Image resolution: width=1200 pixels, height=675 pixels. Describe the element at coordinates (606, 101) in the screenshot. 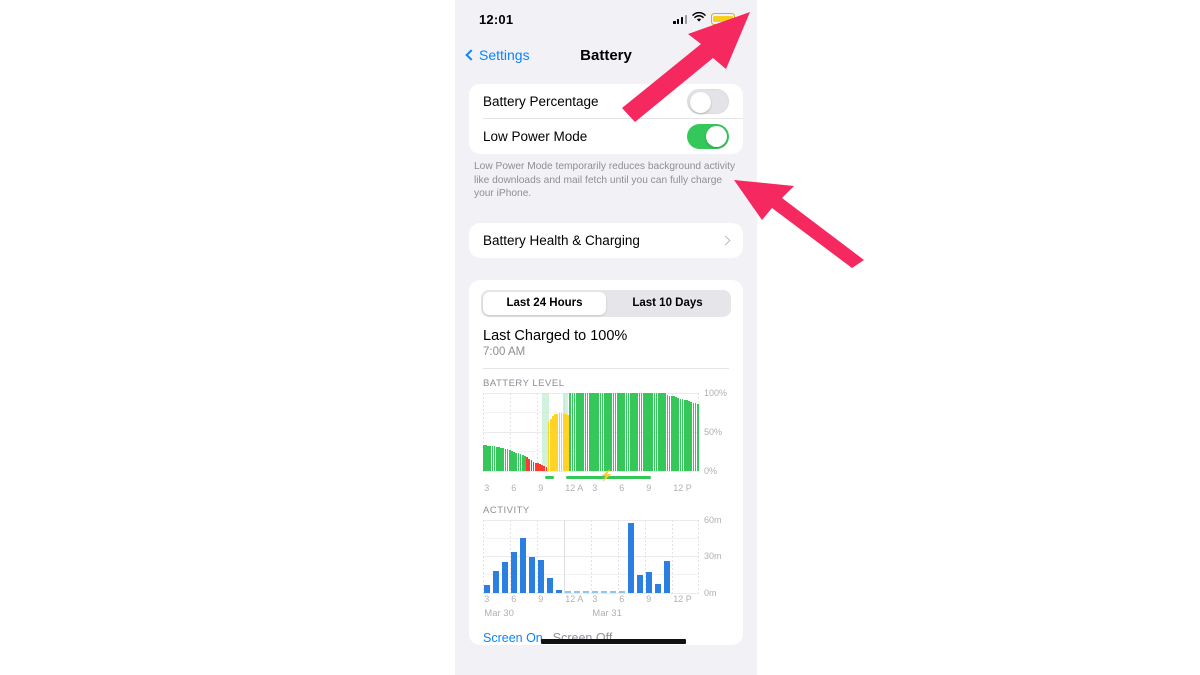

I see `row-battery-percentage: Battery Percentage` at that location.